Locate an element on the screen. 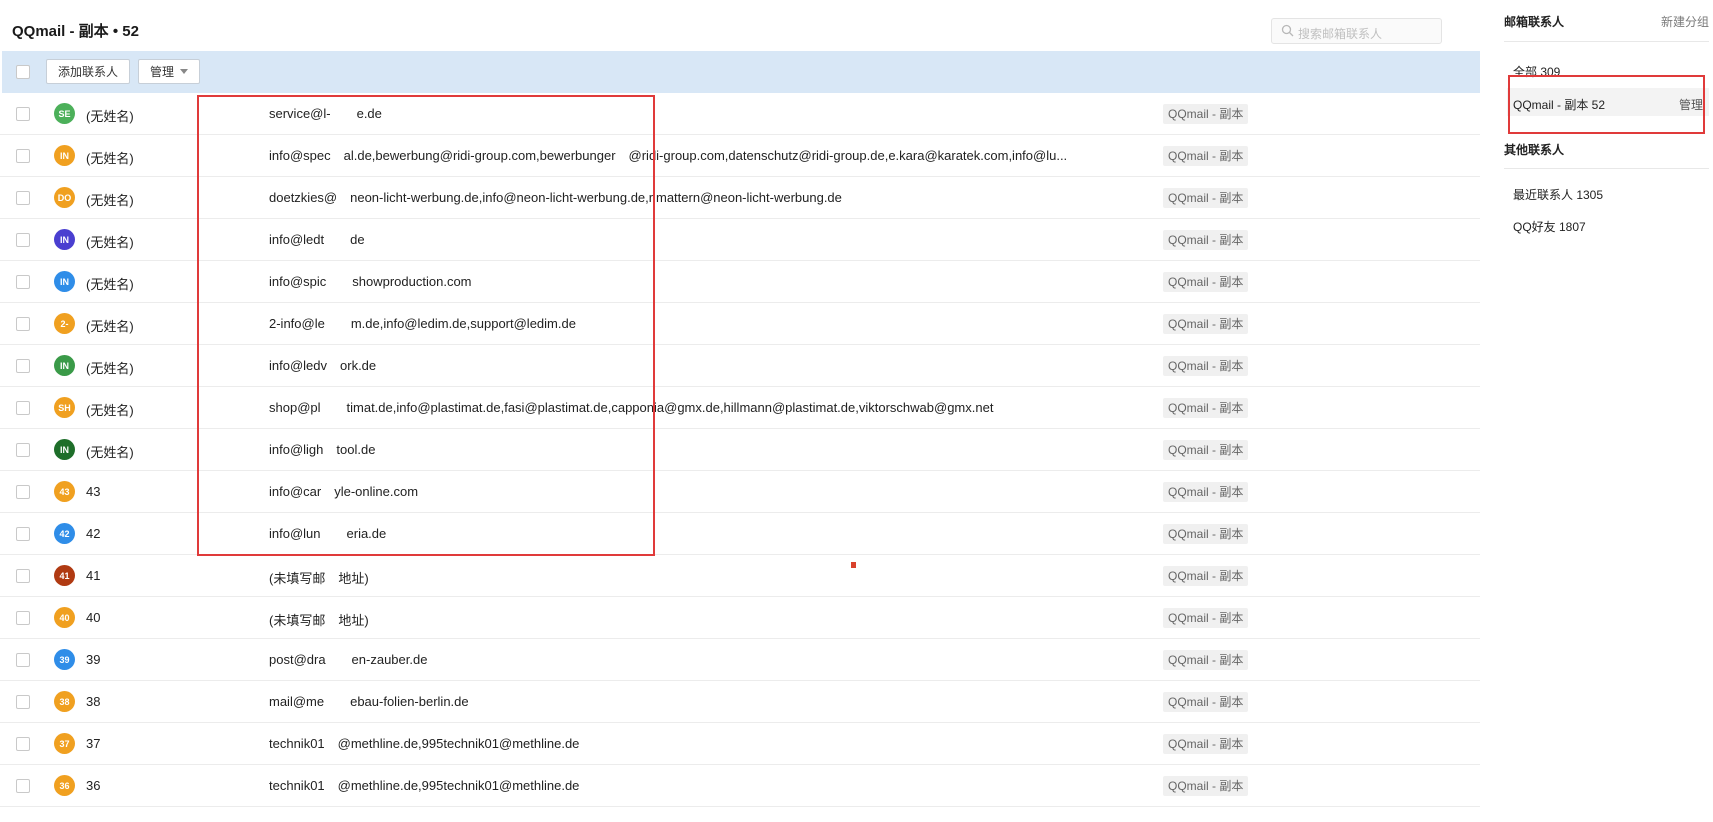 This screenshot has width=1713, height=822. avatar: 38 is located at coordinates (64, 701).